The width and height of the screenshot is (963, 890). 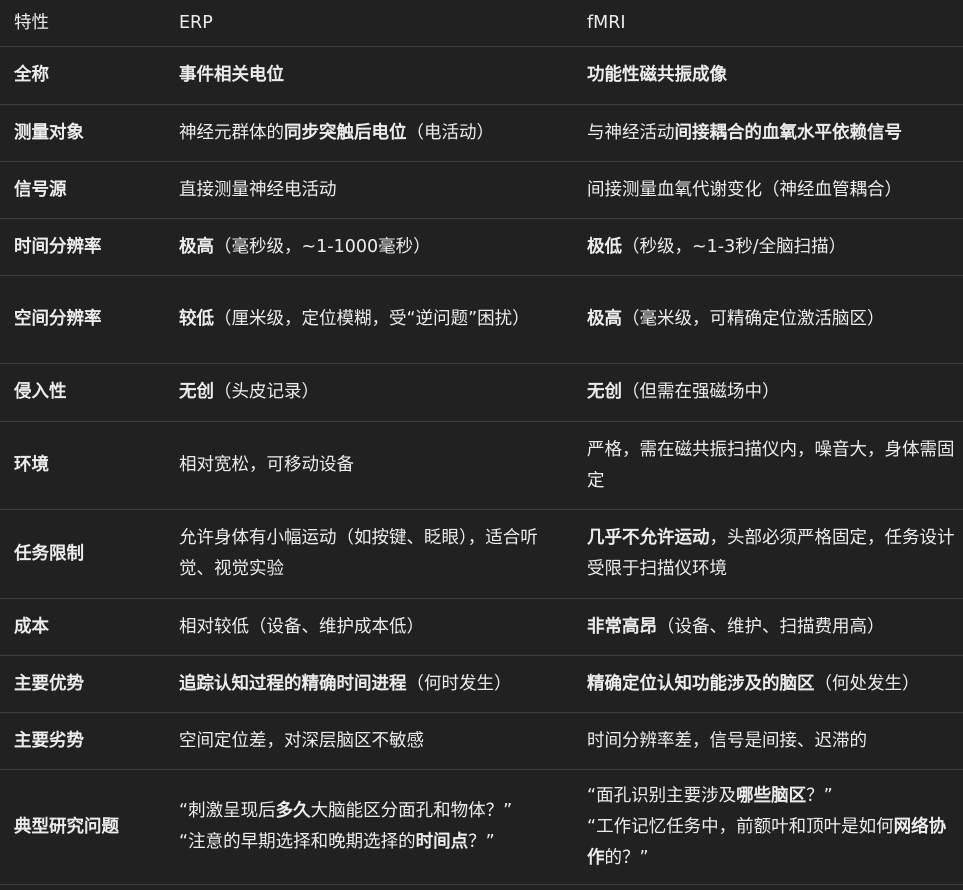 I want to click on feature-cell: 环境, so click(x=82, y=465).